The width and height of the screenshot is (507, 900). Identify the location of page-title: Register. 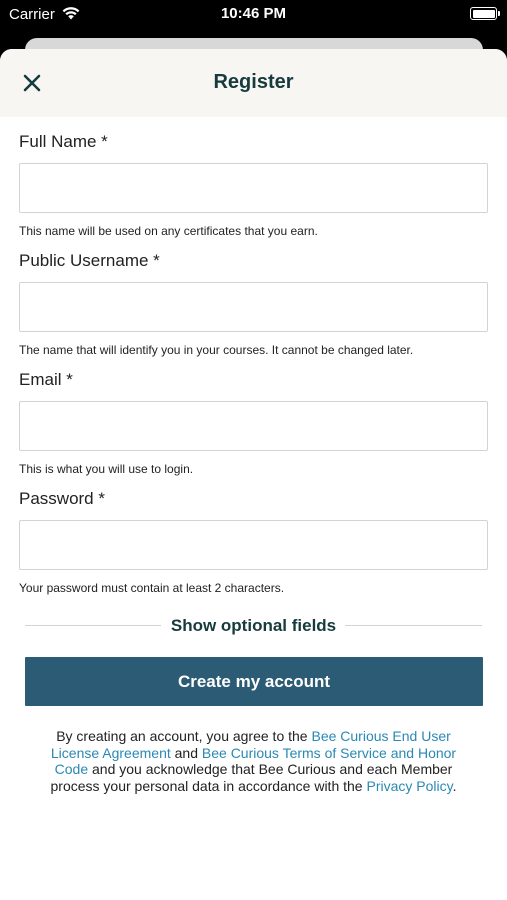
(253, 82).